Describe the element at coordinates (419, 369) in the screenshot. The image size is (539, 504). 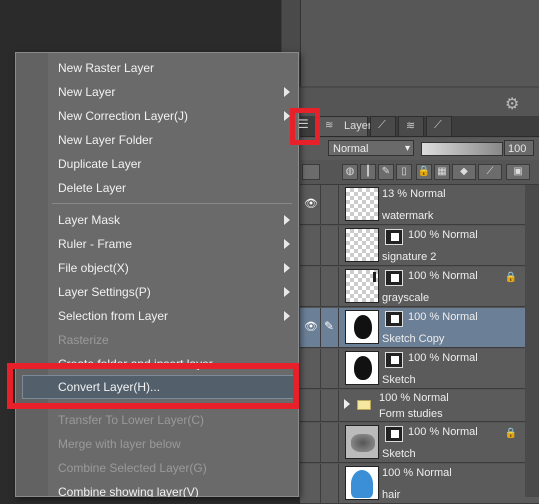
I see `layer-row-sketch: 100 % Normal Sketch` at that location.